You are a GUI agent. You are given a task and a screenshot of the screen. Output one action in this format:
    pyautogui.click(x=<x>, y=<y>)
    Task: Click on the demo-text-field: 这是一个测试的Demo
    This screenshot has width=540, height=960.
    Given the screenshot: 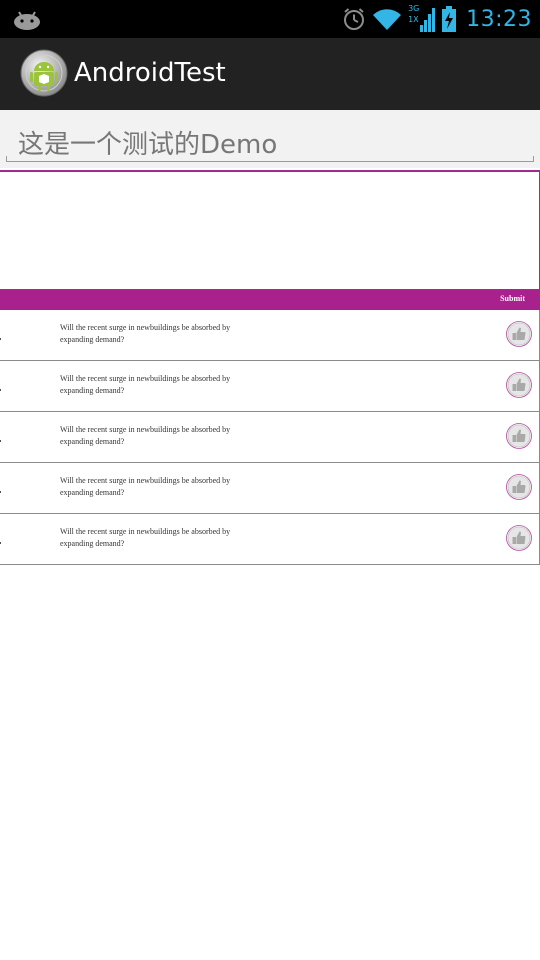 What is the action you would take?
    pyautogui.click(x=270, y=137)
    